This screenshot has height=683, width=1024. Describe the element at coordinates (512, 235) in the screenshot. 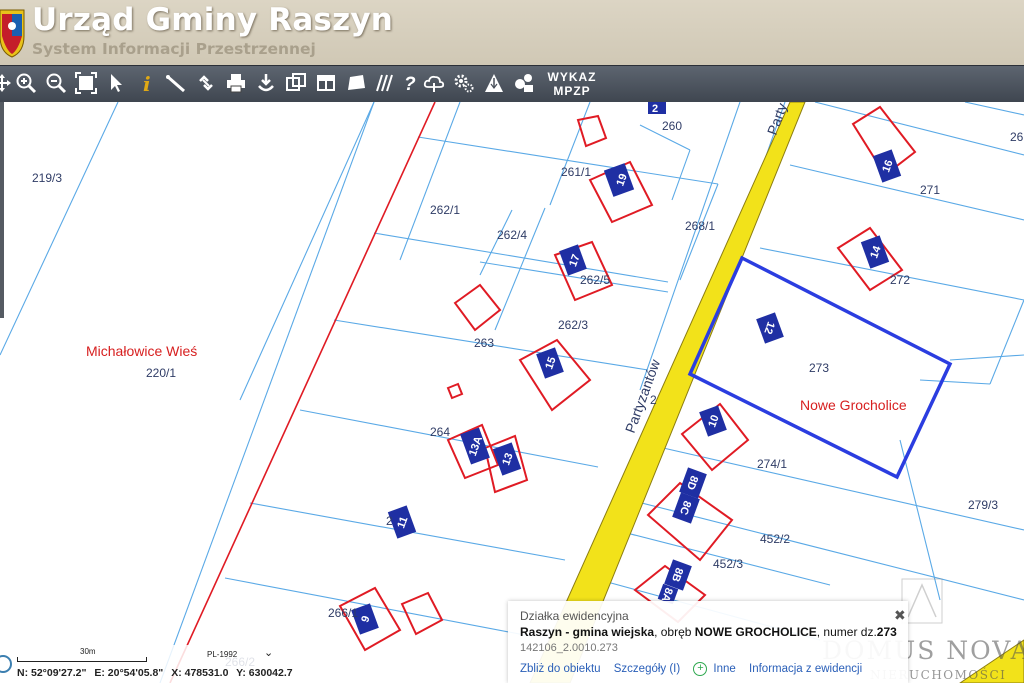

I see `parcel-262-4: 262/4` at that location.